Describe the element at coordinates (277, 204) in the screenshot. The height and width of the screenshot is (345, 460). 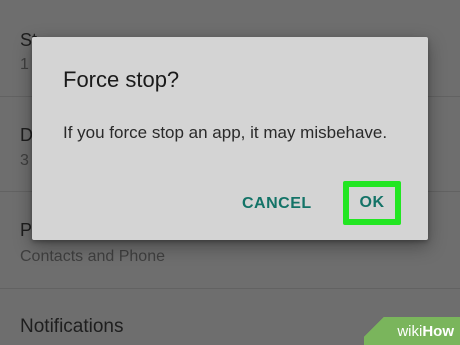
I see `cancel-button: CANCEL` at that location.